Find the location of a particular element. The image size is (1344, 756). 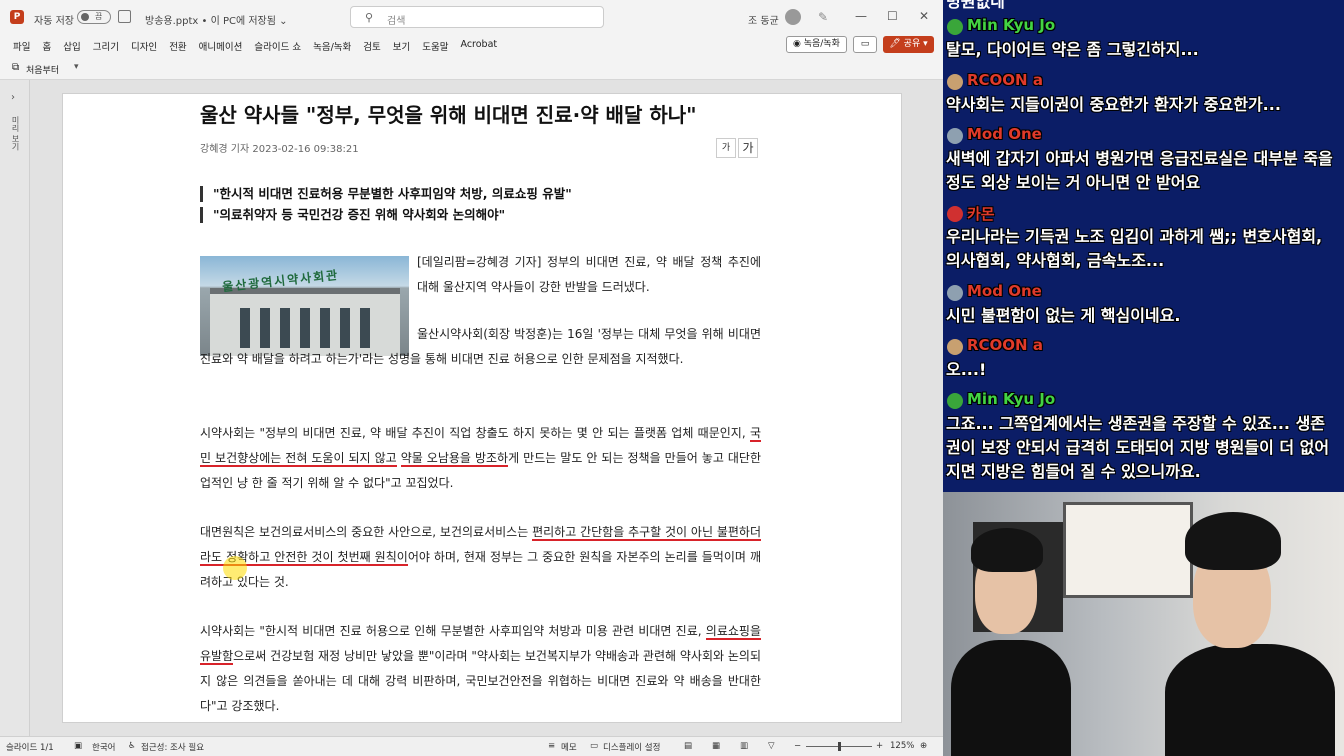

slide-counter: 슬라이드 1/1 is located at coordinates (30, 748).